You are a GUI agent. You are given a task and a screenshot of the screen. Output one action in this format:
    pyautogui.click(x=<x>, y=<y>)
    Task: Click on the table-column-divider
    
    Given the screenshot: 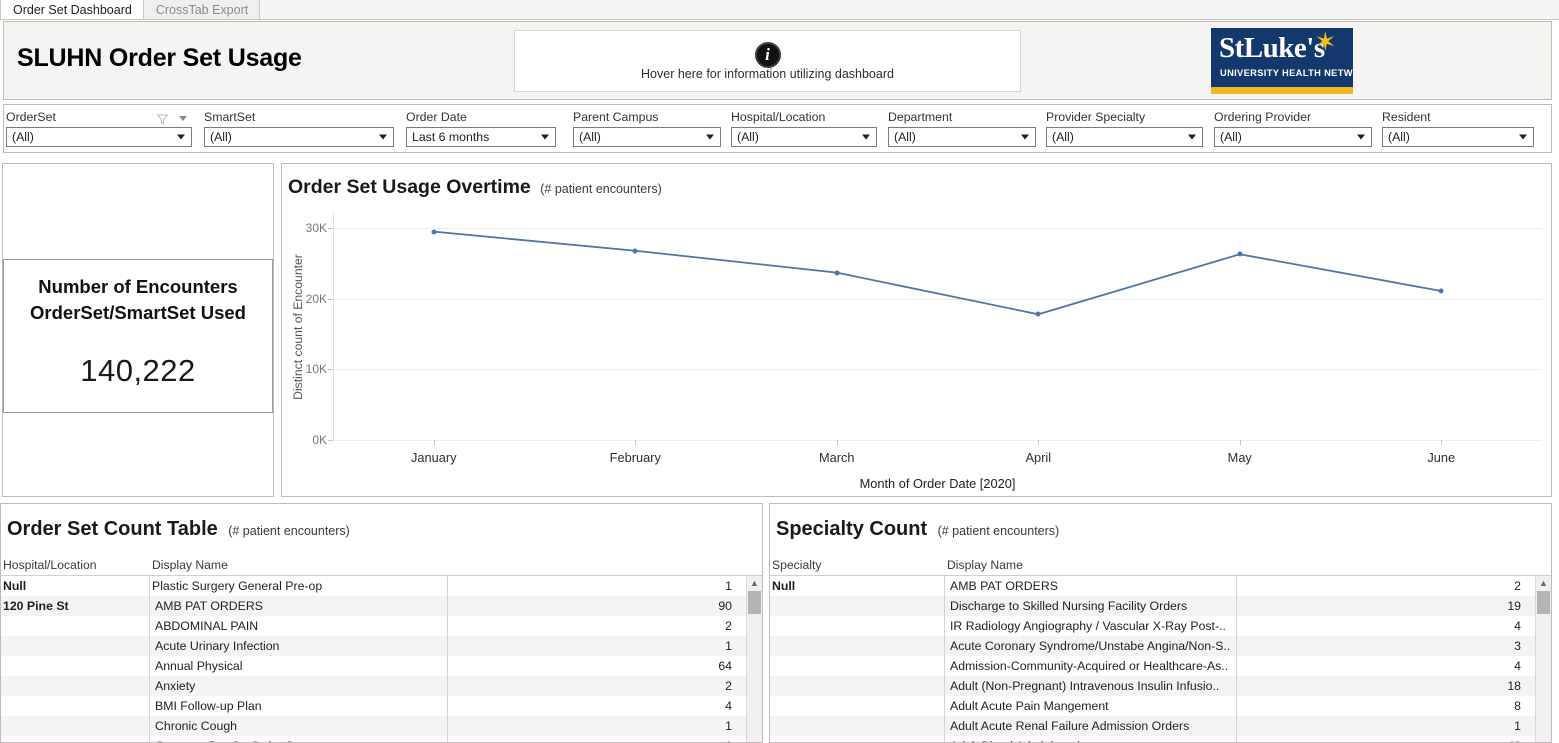 What is the action you would take?
    pyautogui.click(x=944, y=659)
    